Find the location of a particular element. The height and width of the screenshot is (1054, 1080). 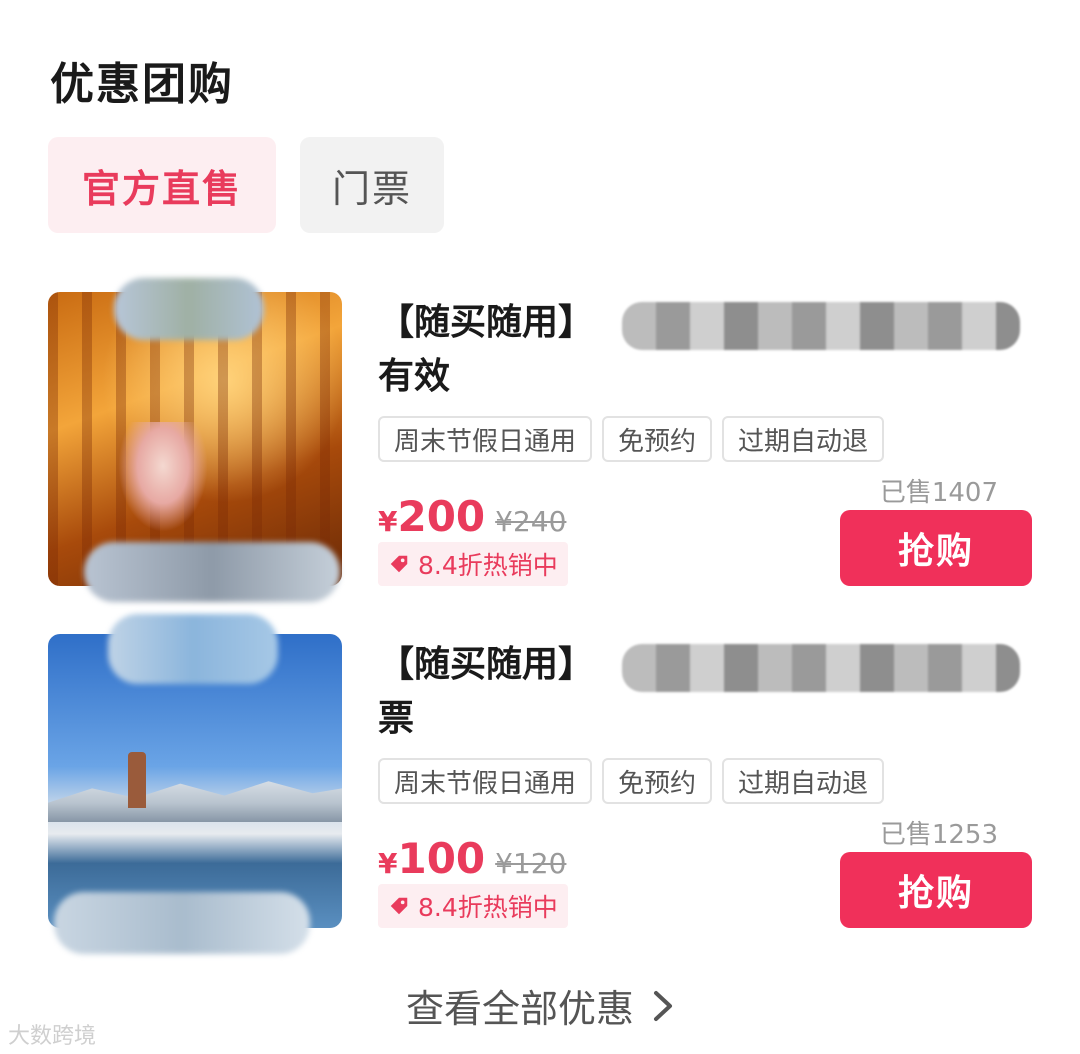

deal-tabs: 官方直售 门票 is located at coordinates (246, 185).